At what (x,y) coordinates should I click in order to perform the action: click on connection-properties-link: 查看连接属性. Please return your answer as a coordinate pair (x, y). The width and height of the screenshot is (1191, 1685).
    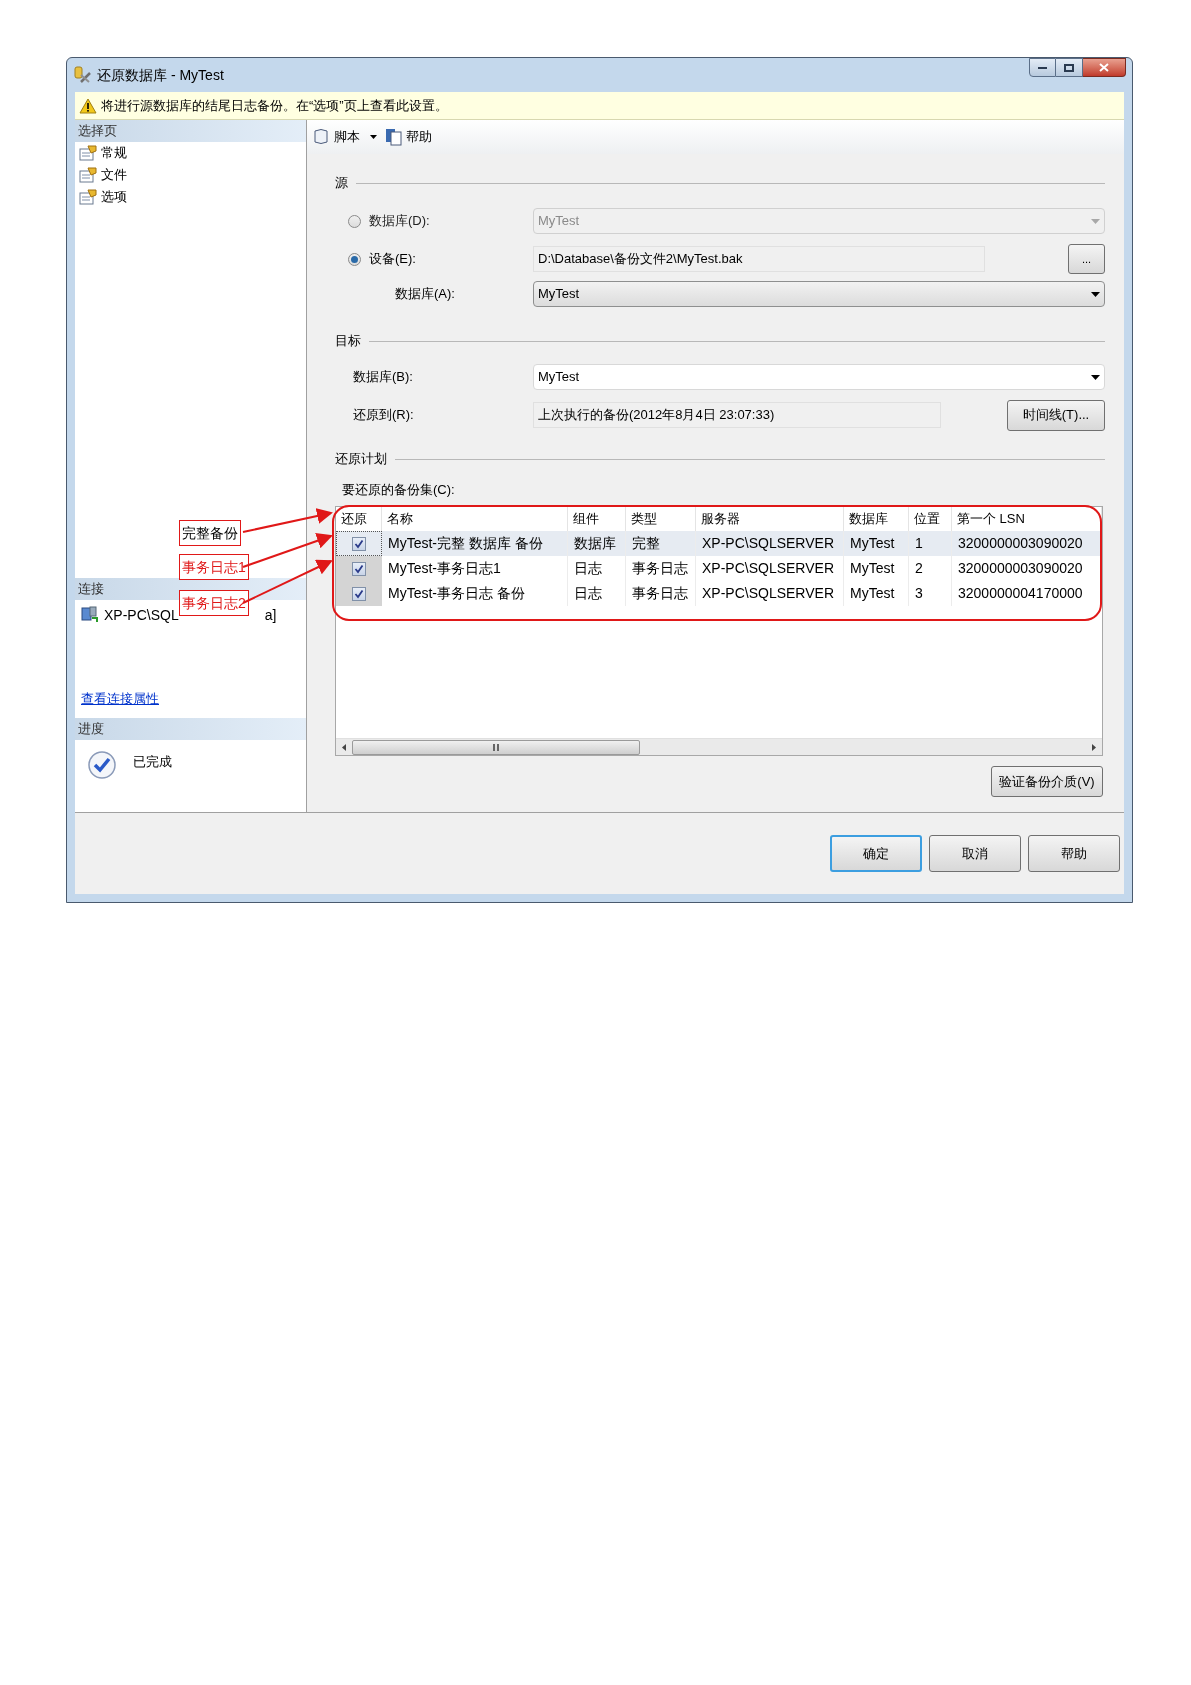
    Looking at the image, I should click on (120, 699).